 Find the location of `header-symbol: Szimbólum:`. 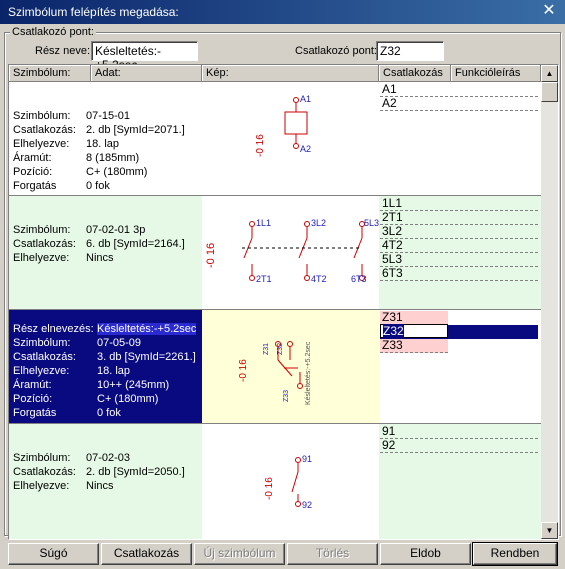

header-symbol: Szimbólum: is located at coordinates (50, 73).